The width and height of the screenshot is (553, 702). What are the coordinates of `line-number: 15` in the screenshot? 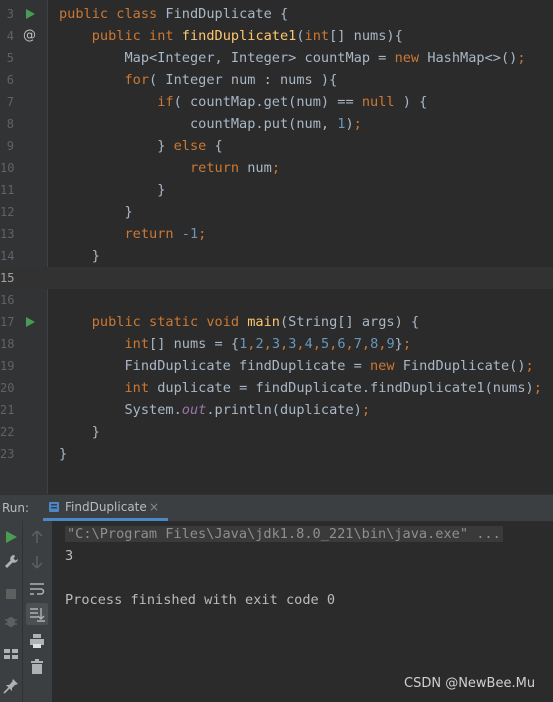 It's located at (7, 278).